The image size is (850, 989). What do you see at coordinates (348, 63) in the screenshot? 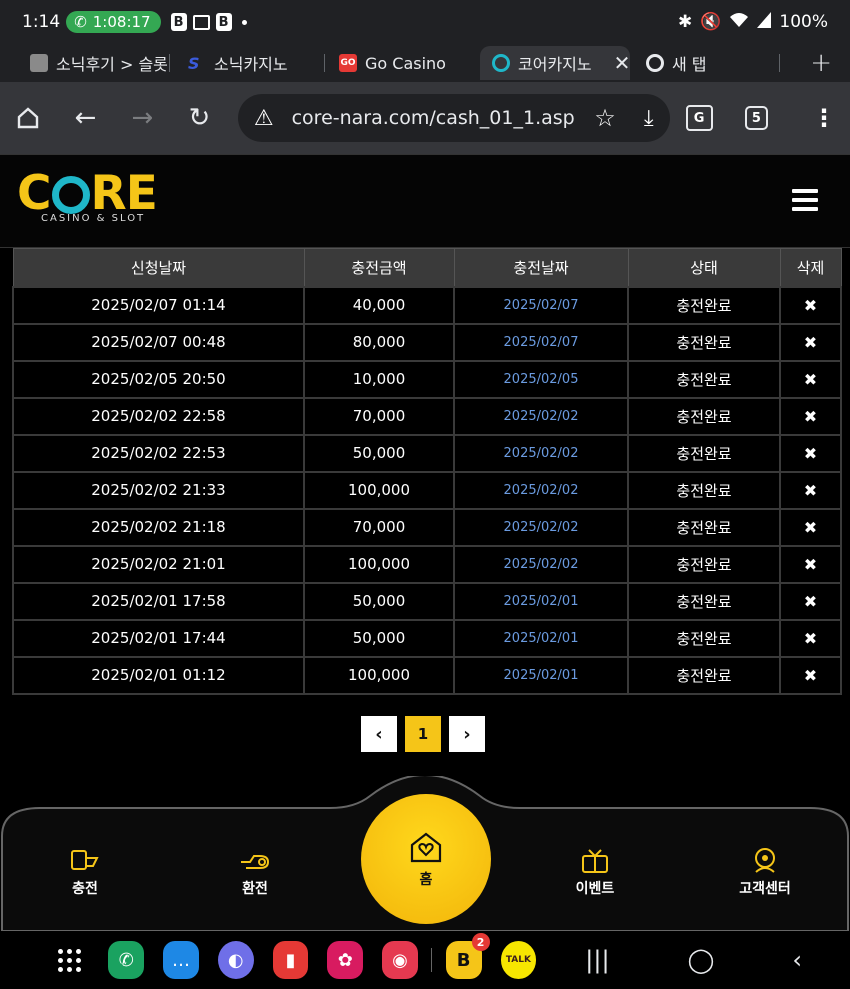
I see `favicon-icon: GO` at bounding box center [348, 63].